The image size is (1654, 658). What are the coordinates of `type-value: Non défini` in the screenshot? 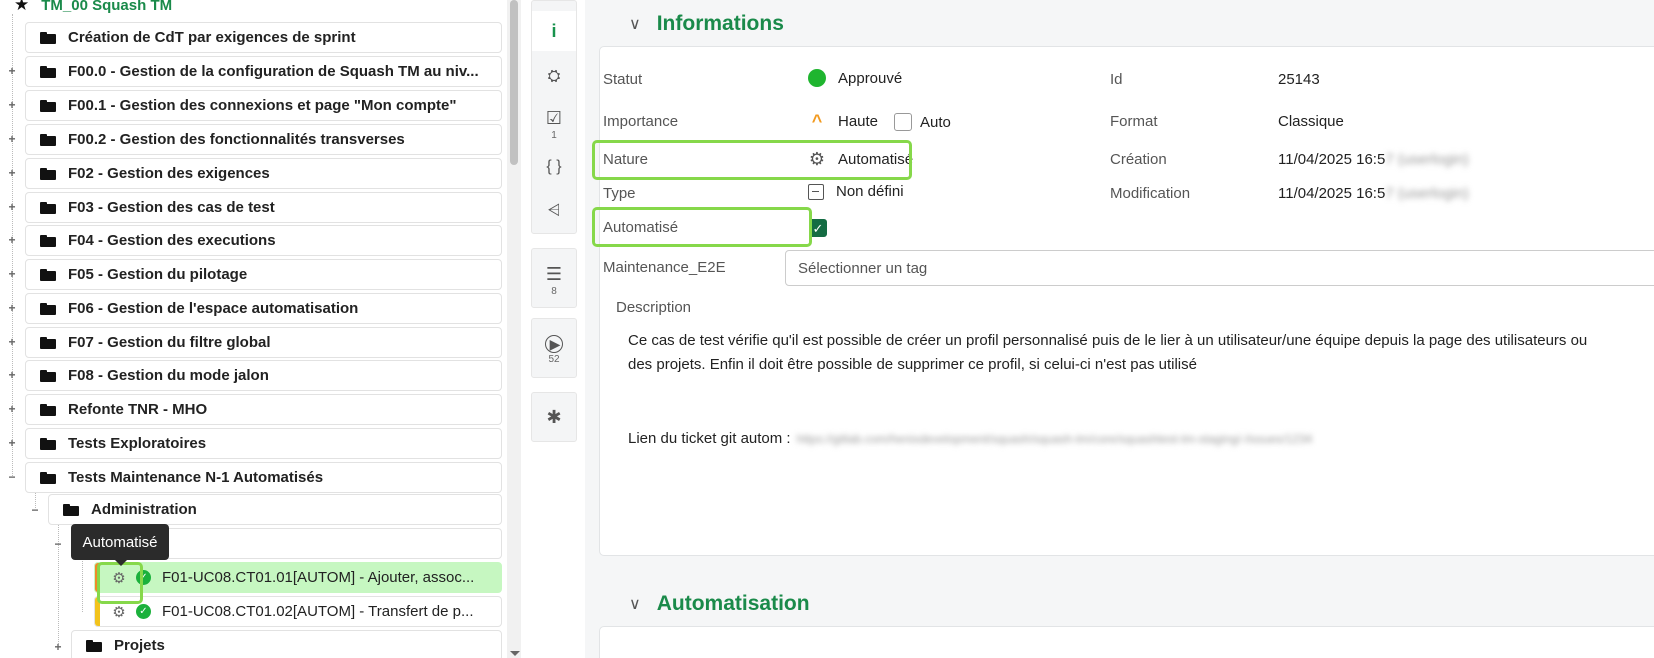 It's located at (856, 191).